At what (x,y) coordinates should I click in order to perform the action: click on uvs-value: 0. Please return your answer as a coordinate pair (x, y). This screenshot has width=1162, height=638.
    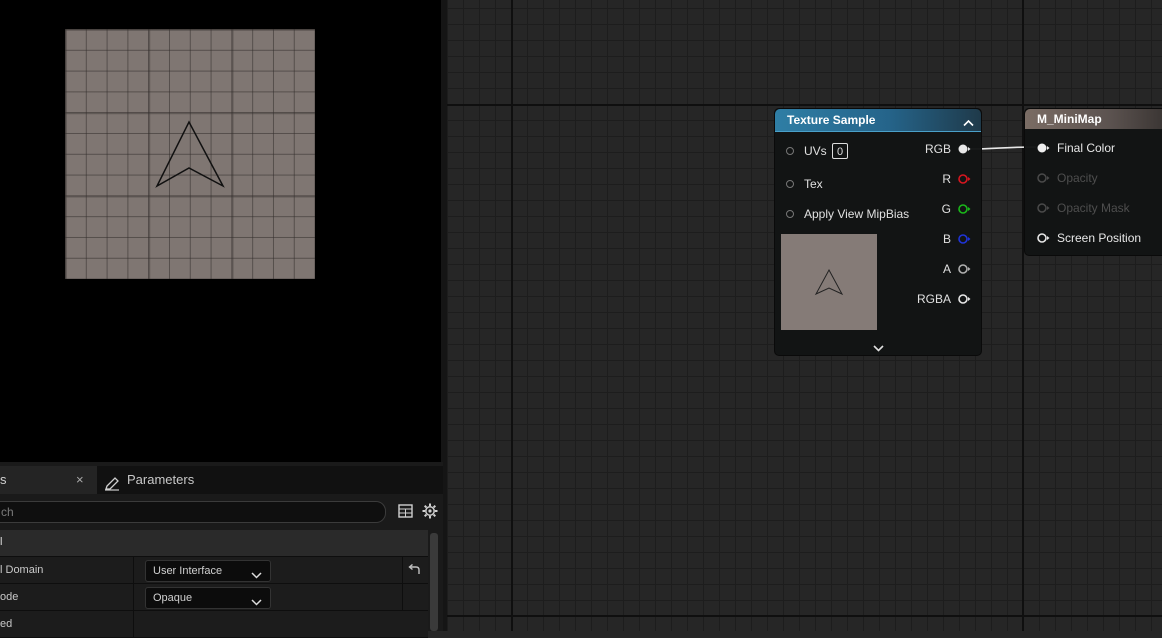
    Looking at the image, I should click on (840, 151).